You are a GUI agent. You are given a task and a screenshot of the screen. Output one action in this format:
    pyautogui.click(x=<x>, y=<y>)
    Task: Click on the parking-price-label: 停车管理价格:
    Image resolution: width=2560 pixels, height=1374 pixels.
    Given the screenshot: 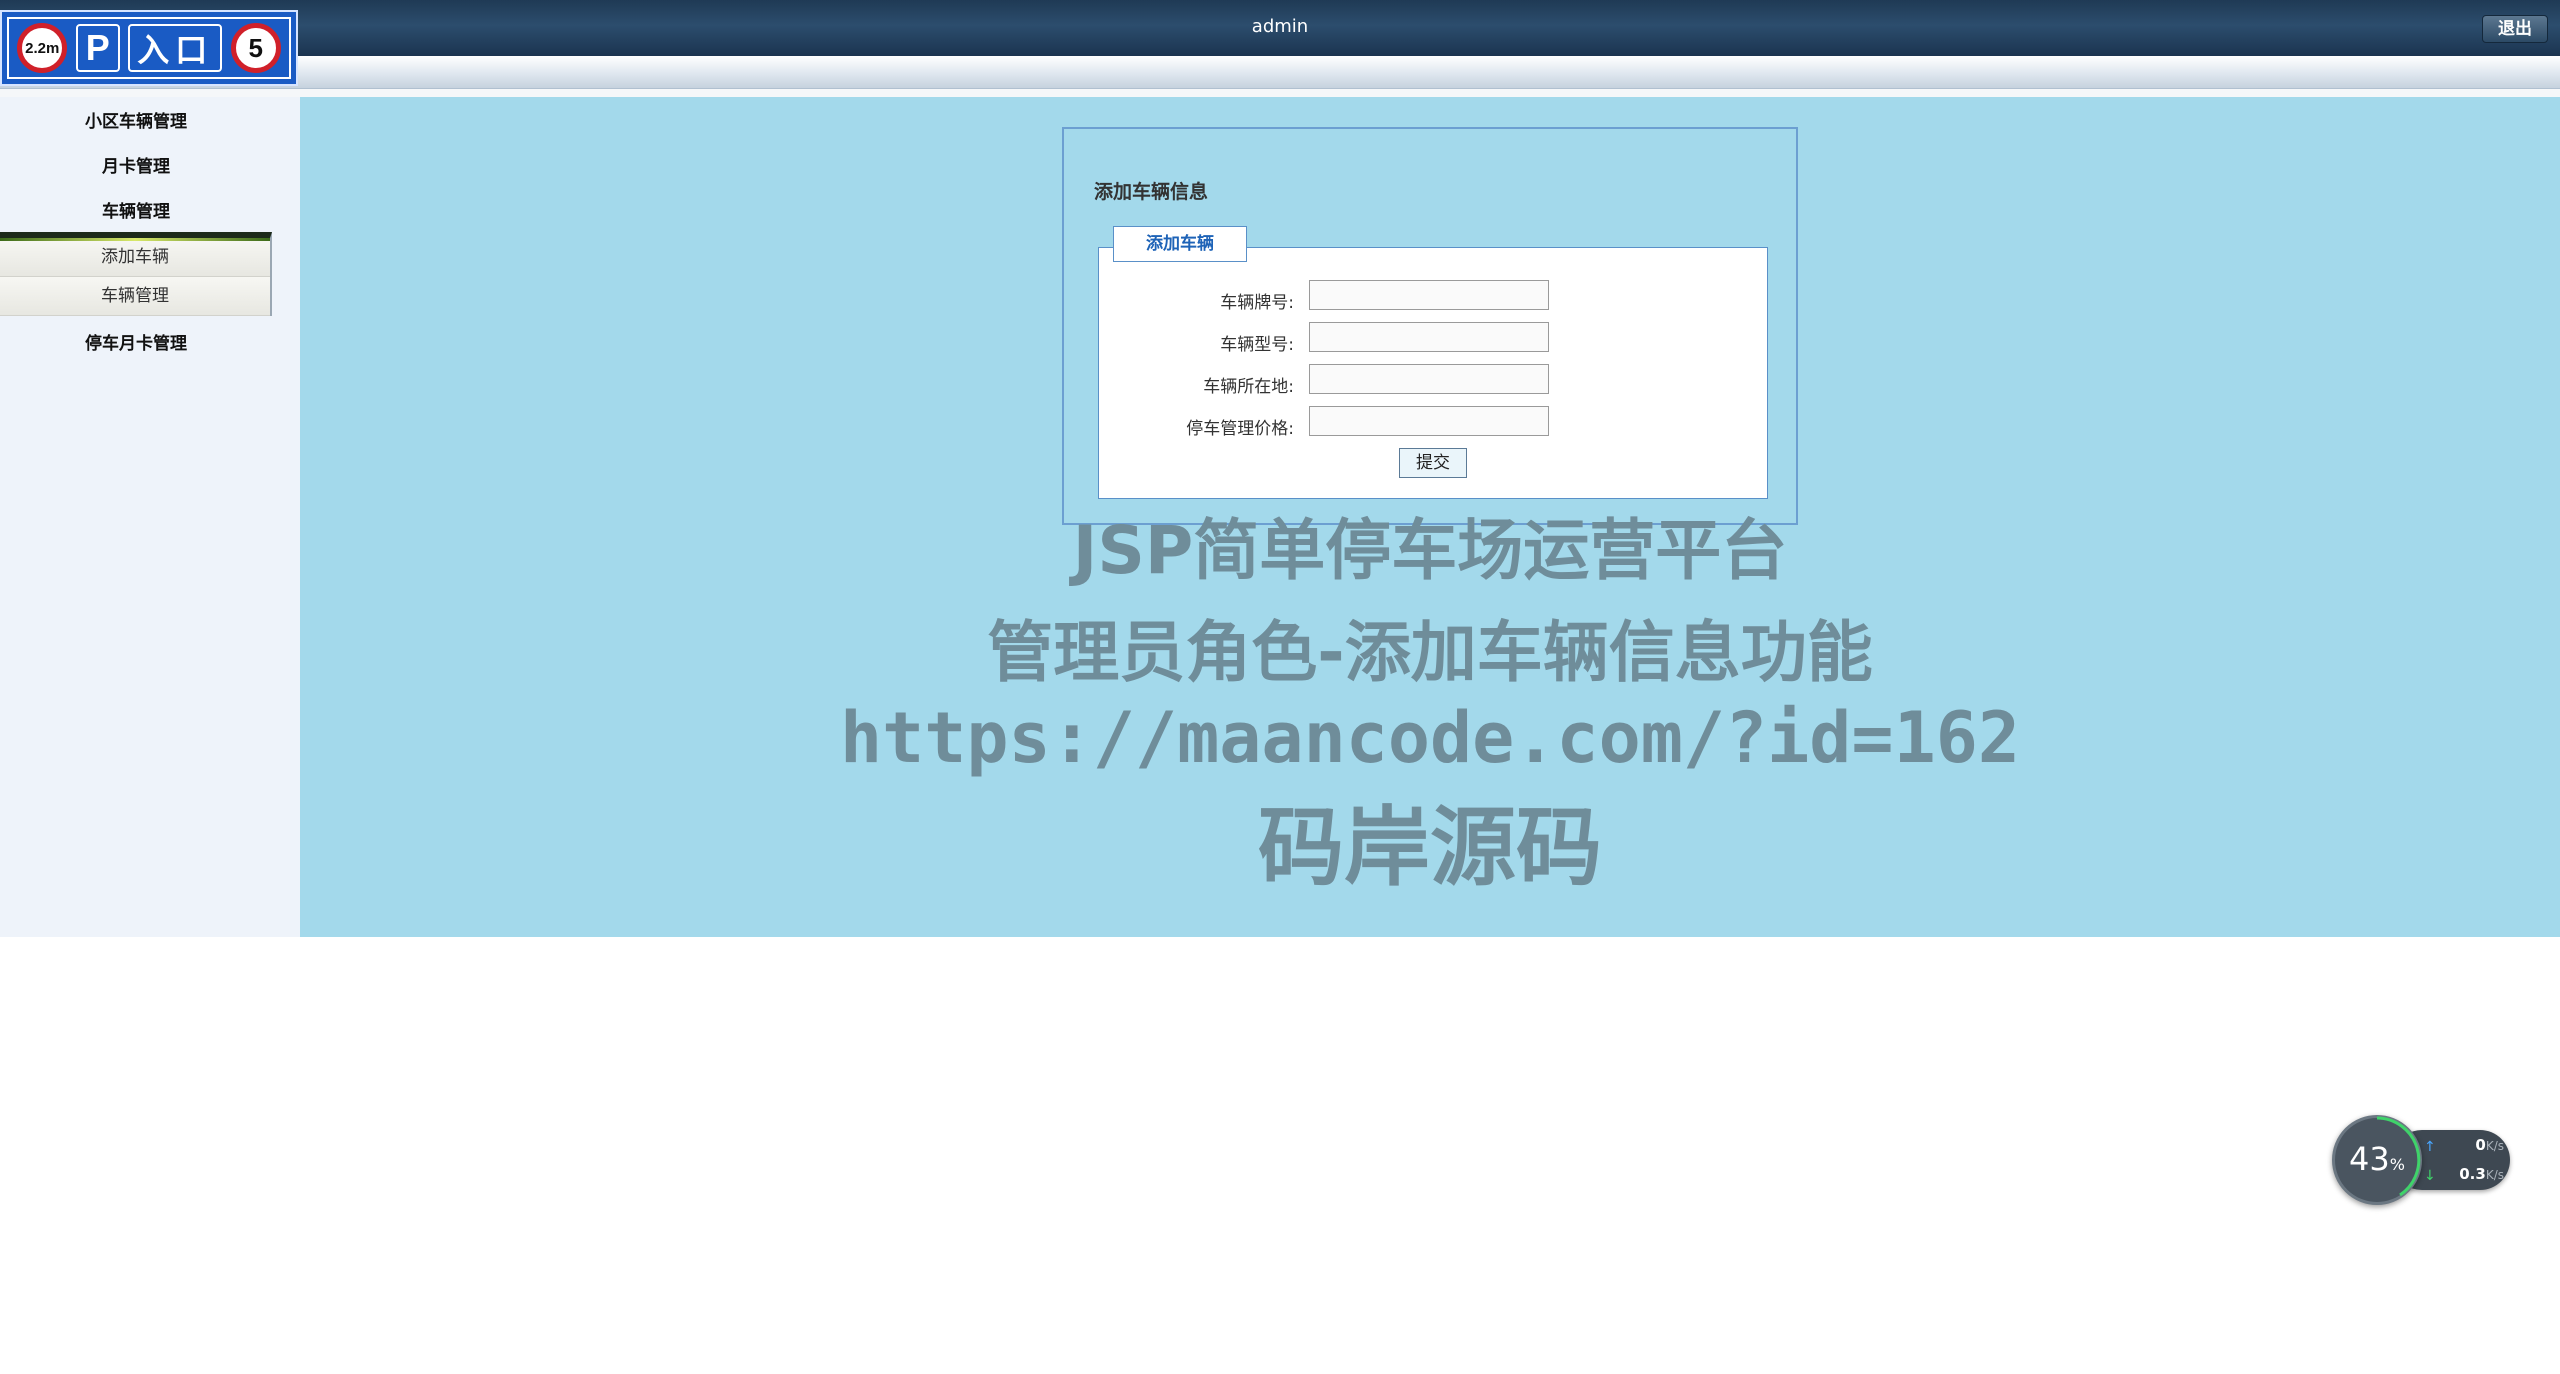 What is the action you would take?
    pyautogui.click(x=1240, y=429)
    